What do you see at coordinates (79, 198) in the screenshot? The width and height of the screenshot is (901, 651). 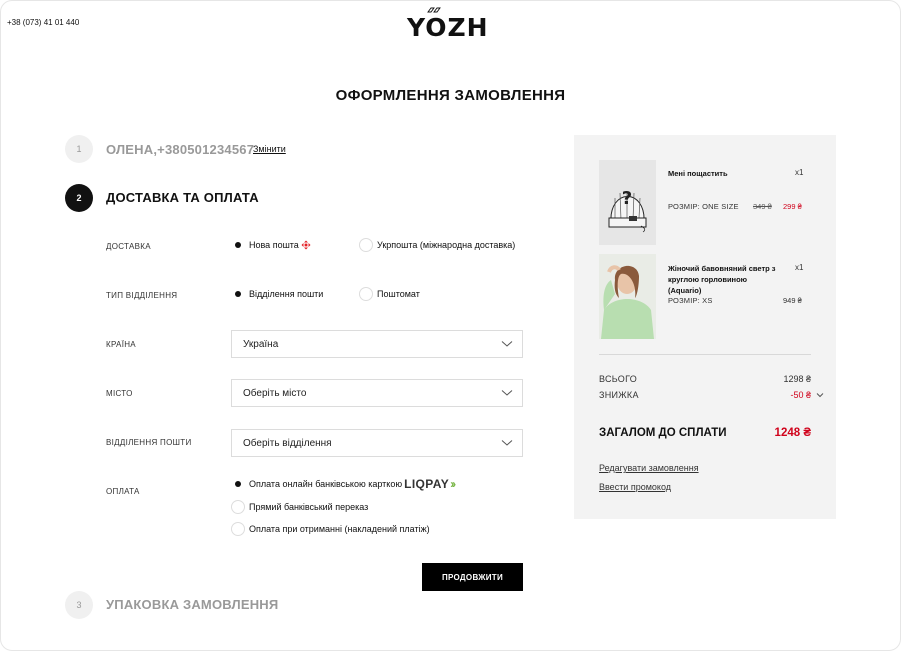 I see `step-2-number: 2` at bounding box center [79, 198].